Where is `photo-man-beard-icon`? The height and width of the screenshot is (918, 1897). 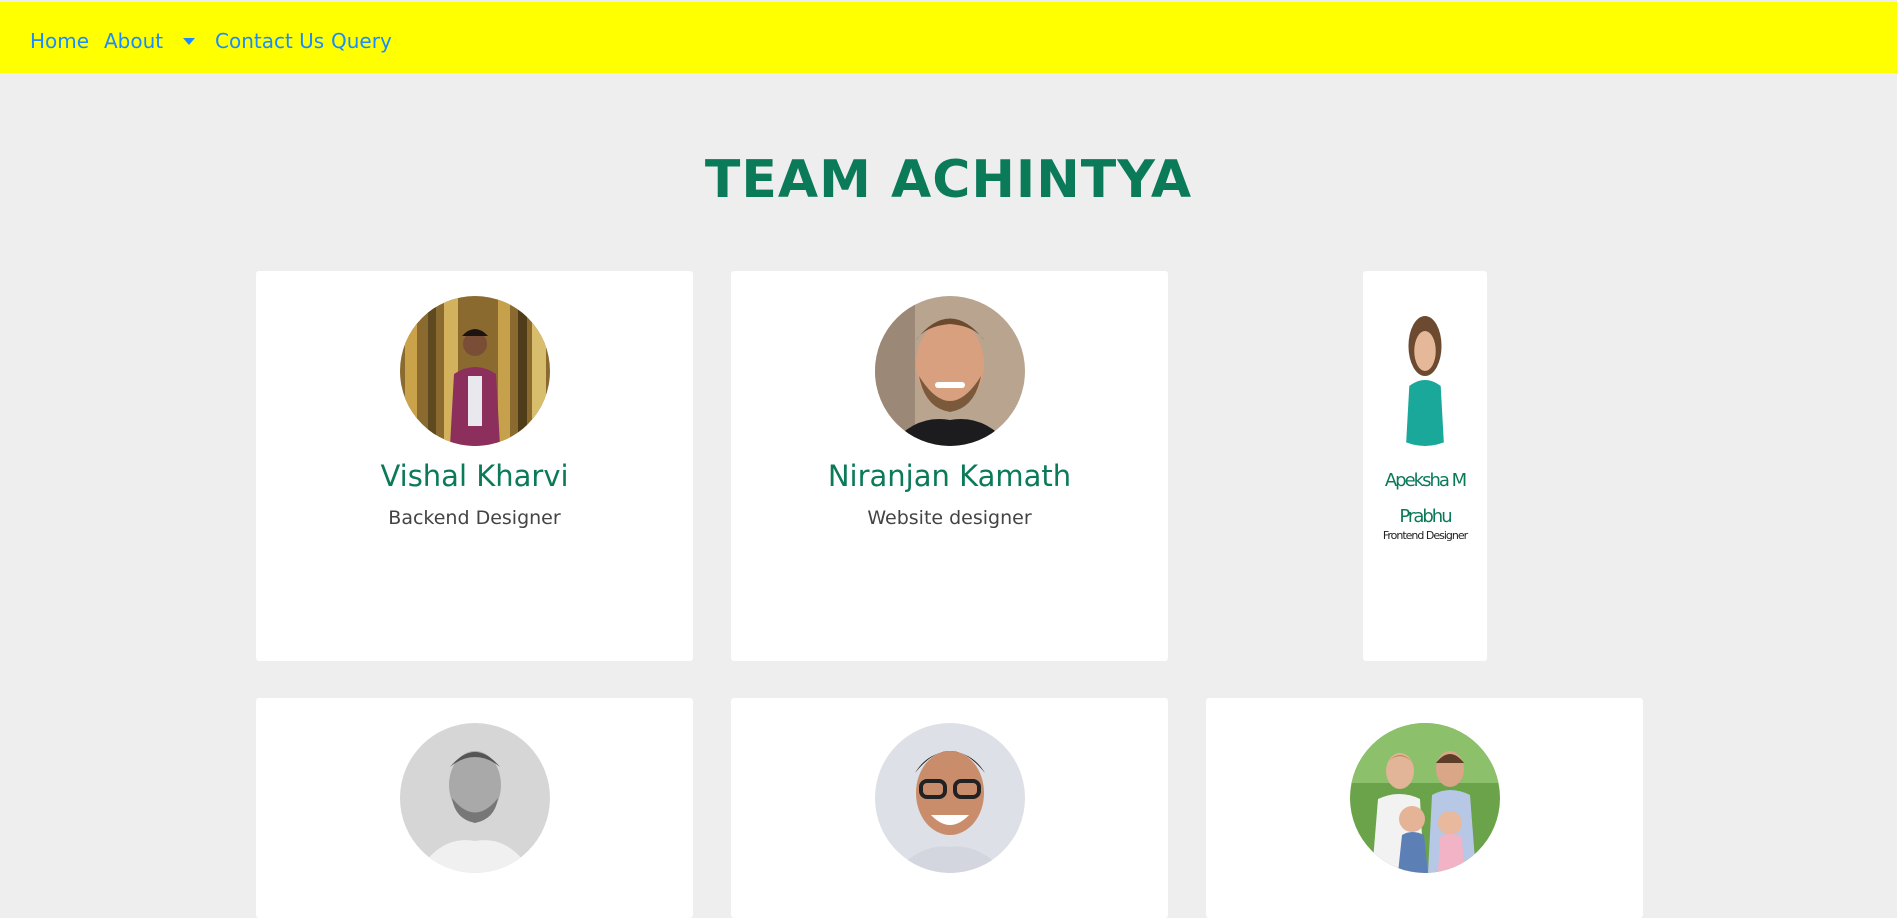
photo-man-beard-icon is located at coordinates (950, 371).